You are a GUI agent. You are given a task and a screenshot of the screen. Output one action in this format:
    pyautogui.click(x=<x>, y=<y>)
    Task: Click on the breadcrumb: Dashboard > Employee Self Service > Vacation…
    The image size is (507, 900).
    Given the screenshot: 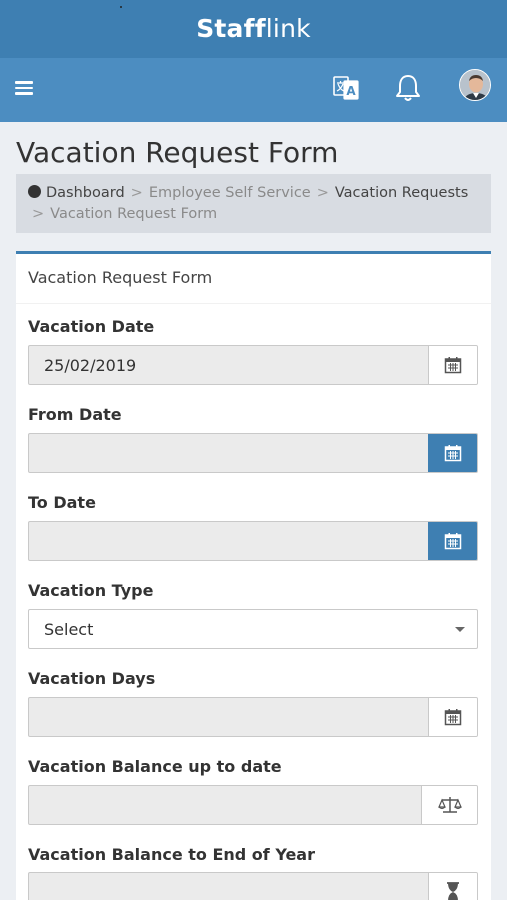 What is the action you would take?
    pyautogui.click(x=253, y=203)
    